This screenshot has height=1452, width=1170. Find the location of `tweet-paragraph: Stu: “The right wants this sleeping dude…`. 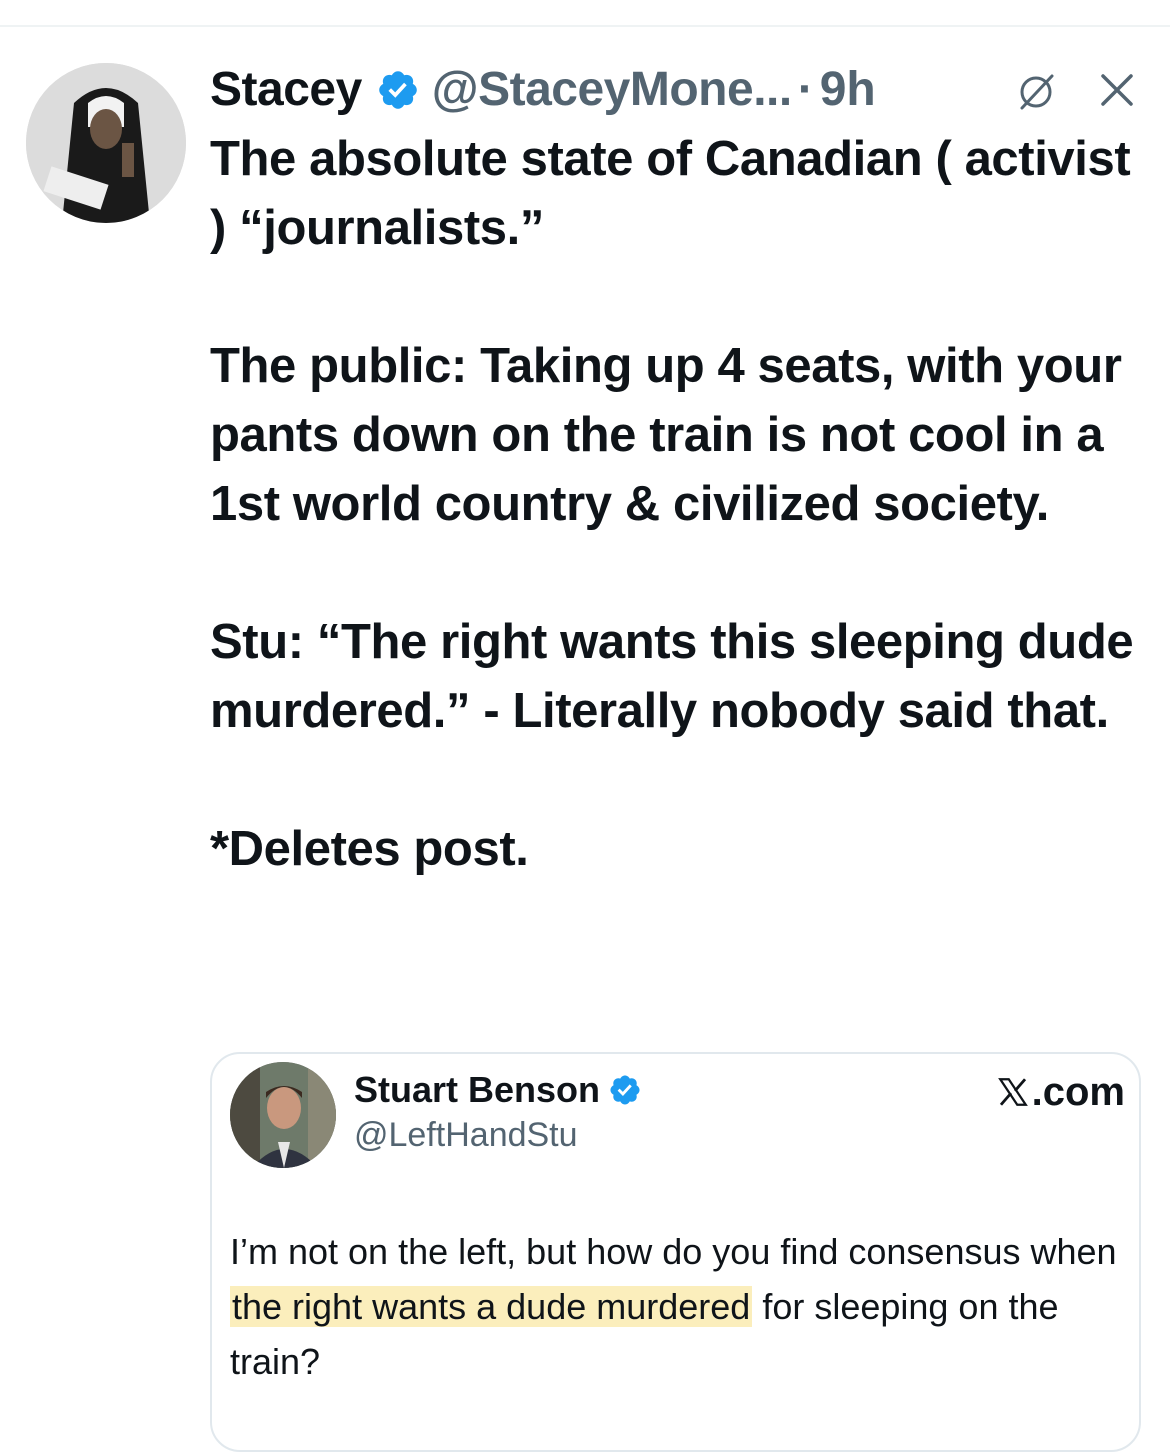

tweet-paragraph: Stu: “The right wants this sleeping dude… is located at coordinates (672, 676).